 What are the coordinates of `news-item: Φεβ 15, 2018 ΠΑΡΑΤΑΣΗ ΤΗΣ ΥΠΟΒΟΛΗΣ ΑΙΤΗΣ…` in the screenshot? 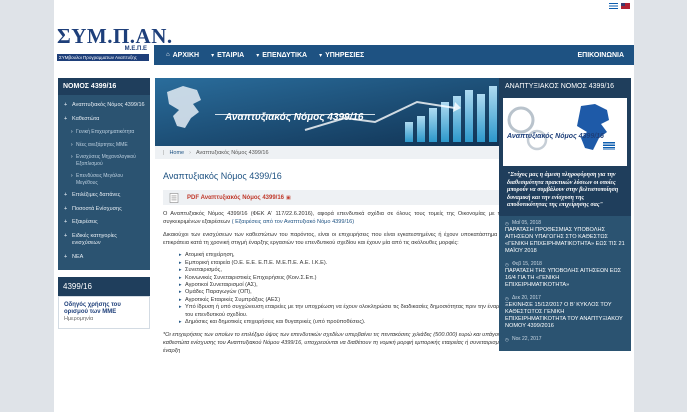 It's located at (565, 275).